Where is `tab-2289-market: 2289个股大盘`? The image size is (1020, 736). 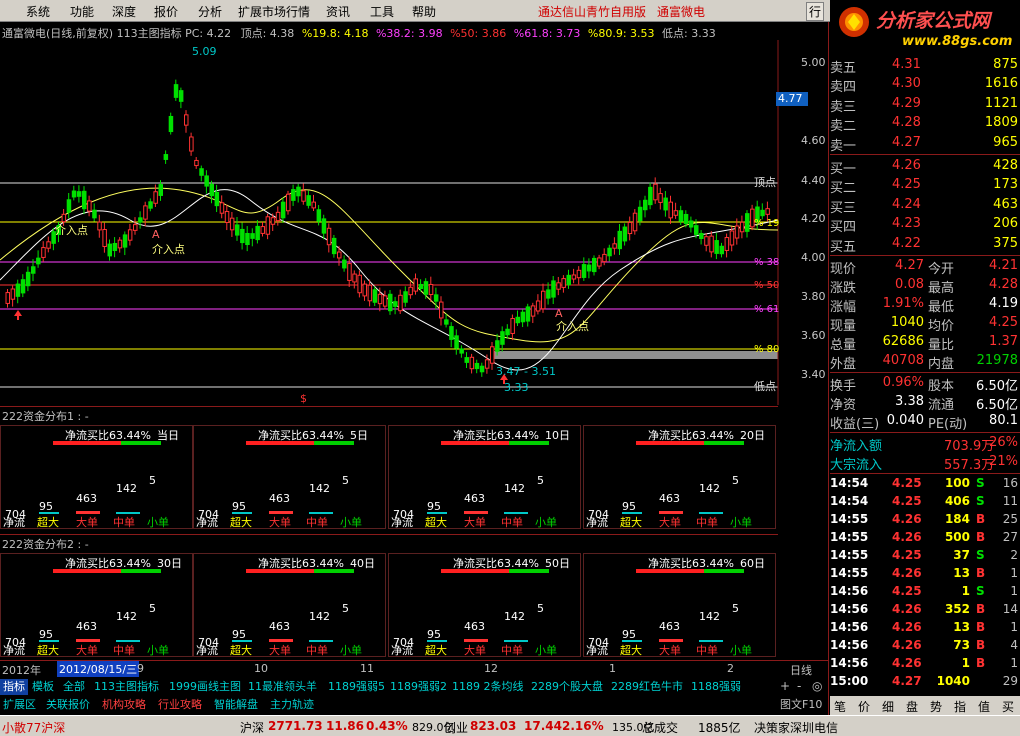 tab-2289-market: 2289个股大盘 is located at coordinates (567, 687).